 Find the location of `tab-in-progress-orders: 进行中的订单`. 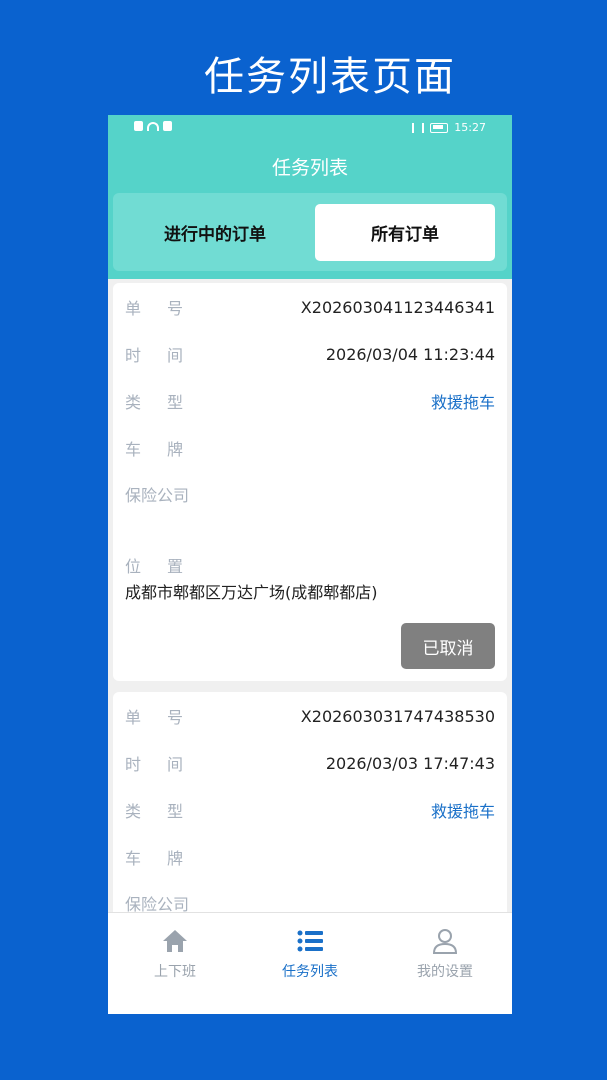

tab-in-progress-orders: 进行中的订单 is located at coordinates (215, 232).